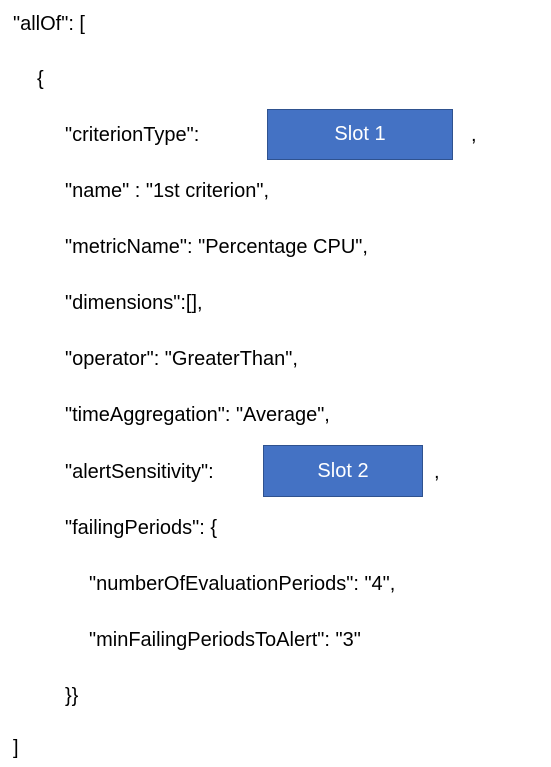 This screenshot has width=551, height=767. Describe the element at coordinates (40, 79) in the screenshot. I see `brace-open-line: {` at that location.